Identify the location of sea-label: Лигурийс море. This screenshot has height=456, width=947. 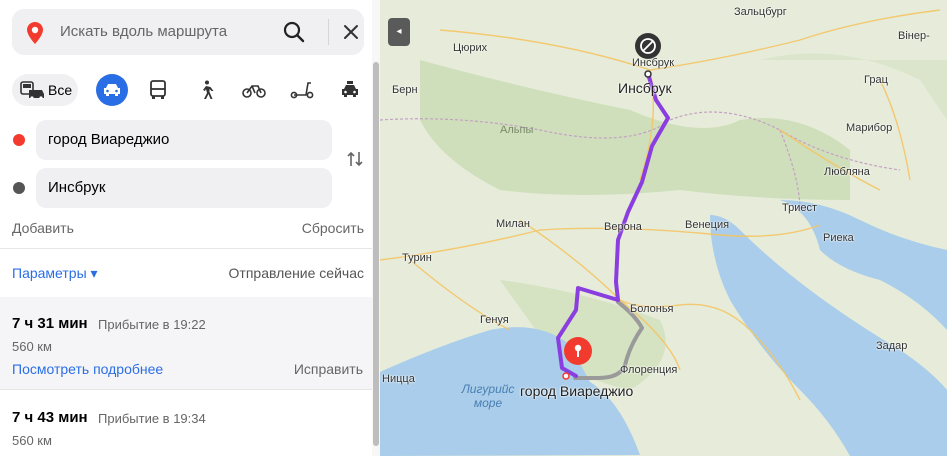
(488, 396).